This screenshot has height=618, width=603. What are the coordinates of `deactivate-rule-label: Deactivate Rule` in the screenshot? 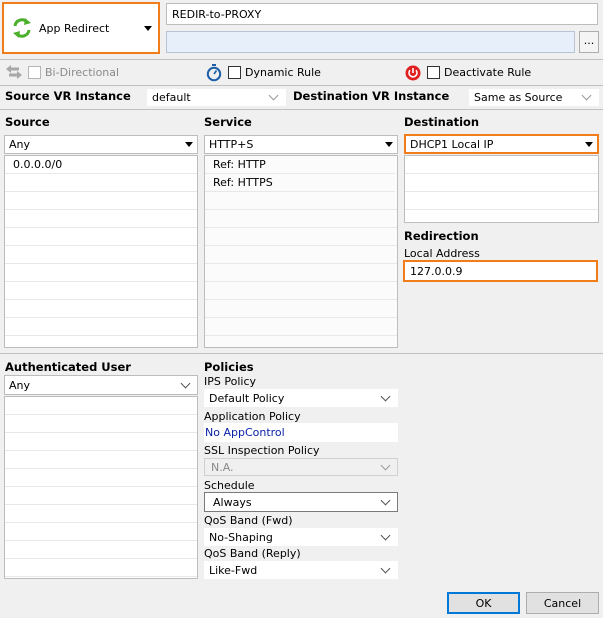 It's located at (488, 72).